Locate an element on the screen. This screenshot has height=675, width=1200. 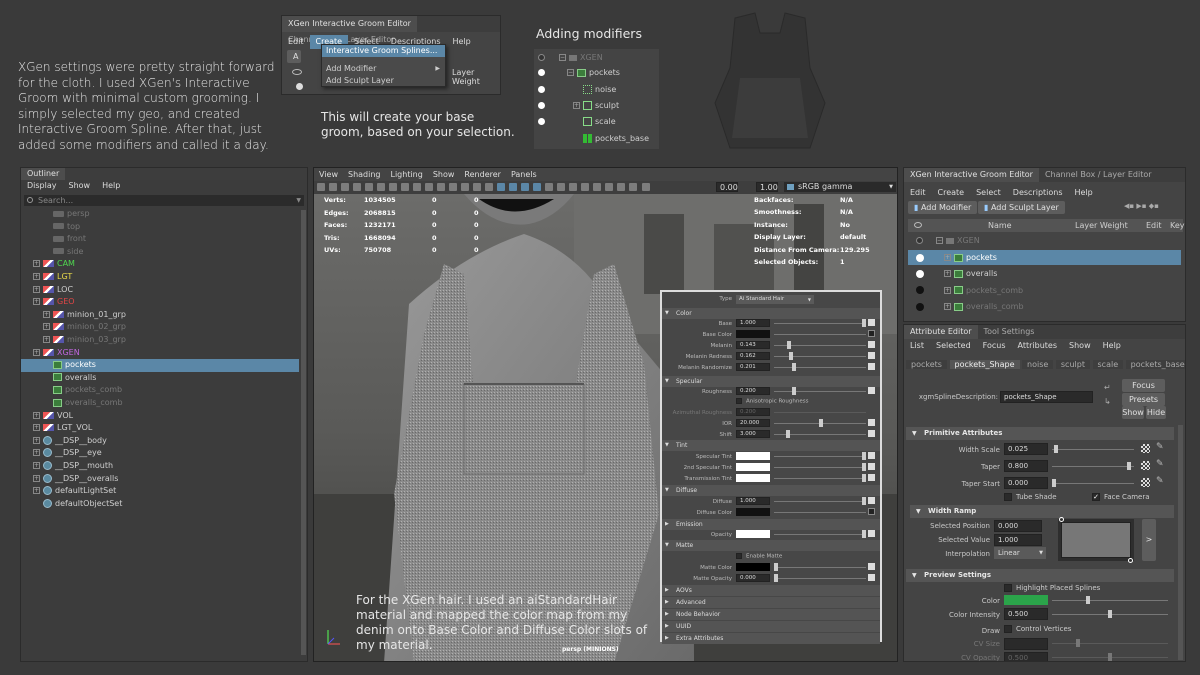
add-modifier-button: ▮ Add Modifier is located at coordinates (943, 207).